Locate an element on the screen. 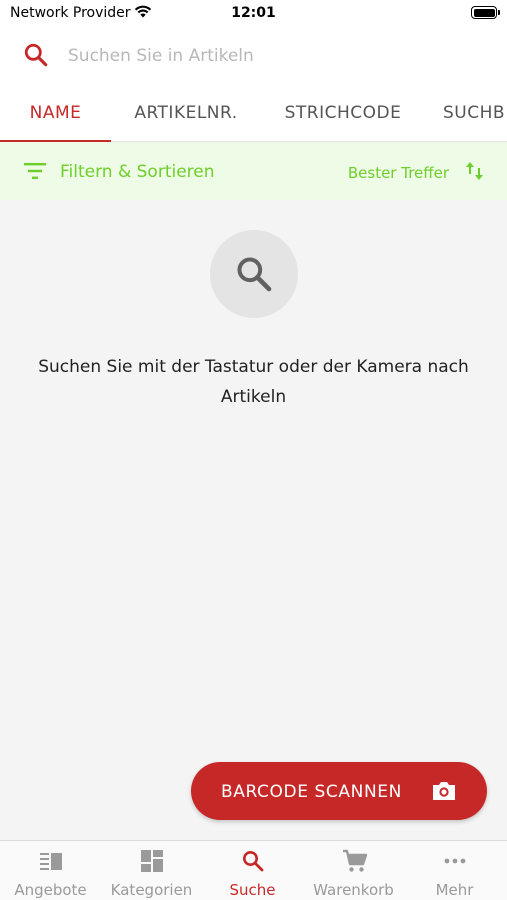 This screenshot has width=507, height=900. search-mode-tabs: NAME ARTIKELNR. STRICHCODE SUCHB is located at coordinates (253, 113).